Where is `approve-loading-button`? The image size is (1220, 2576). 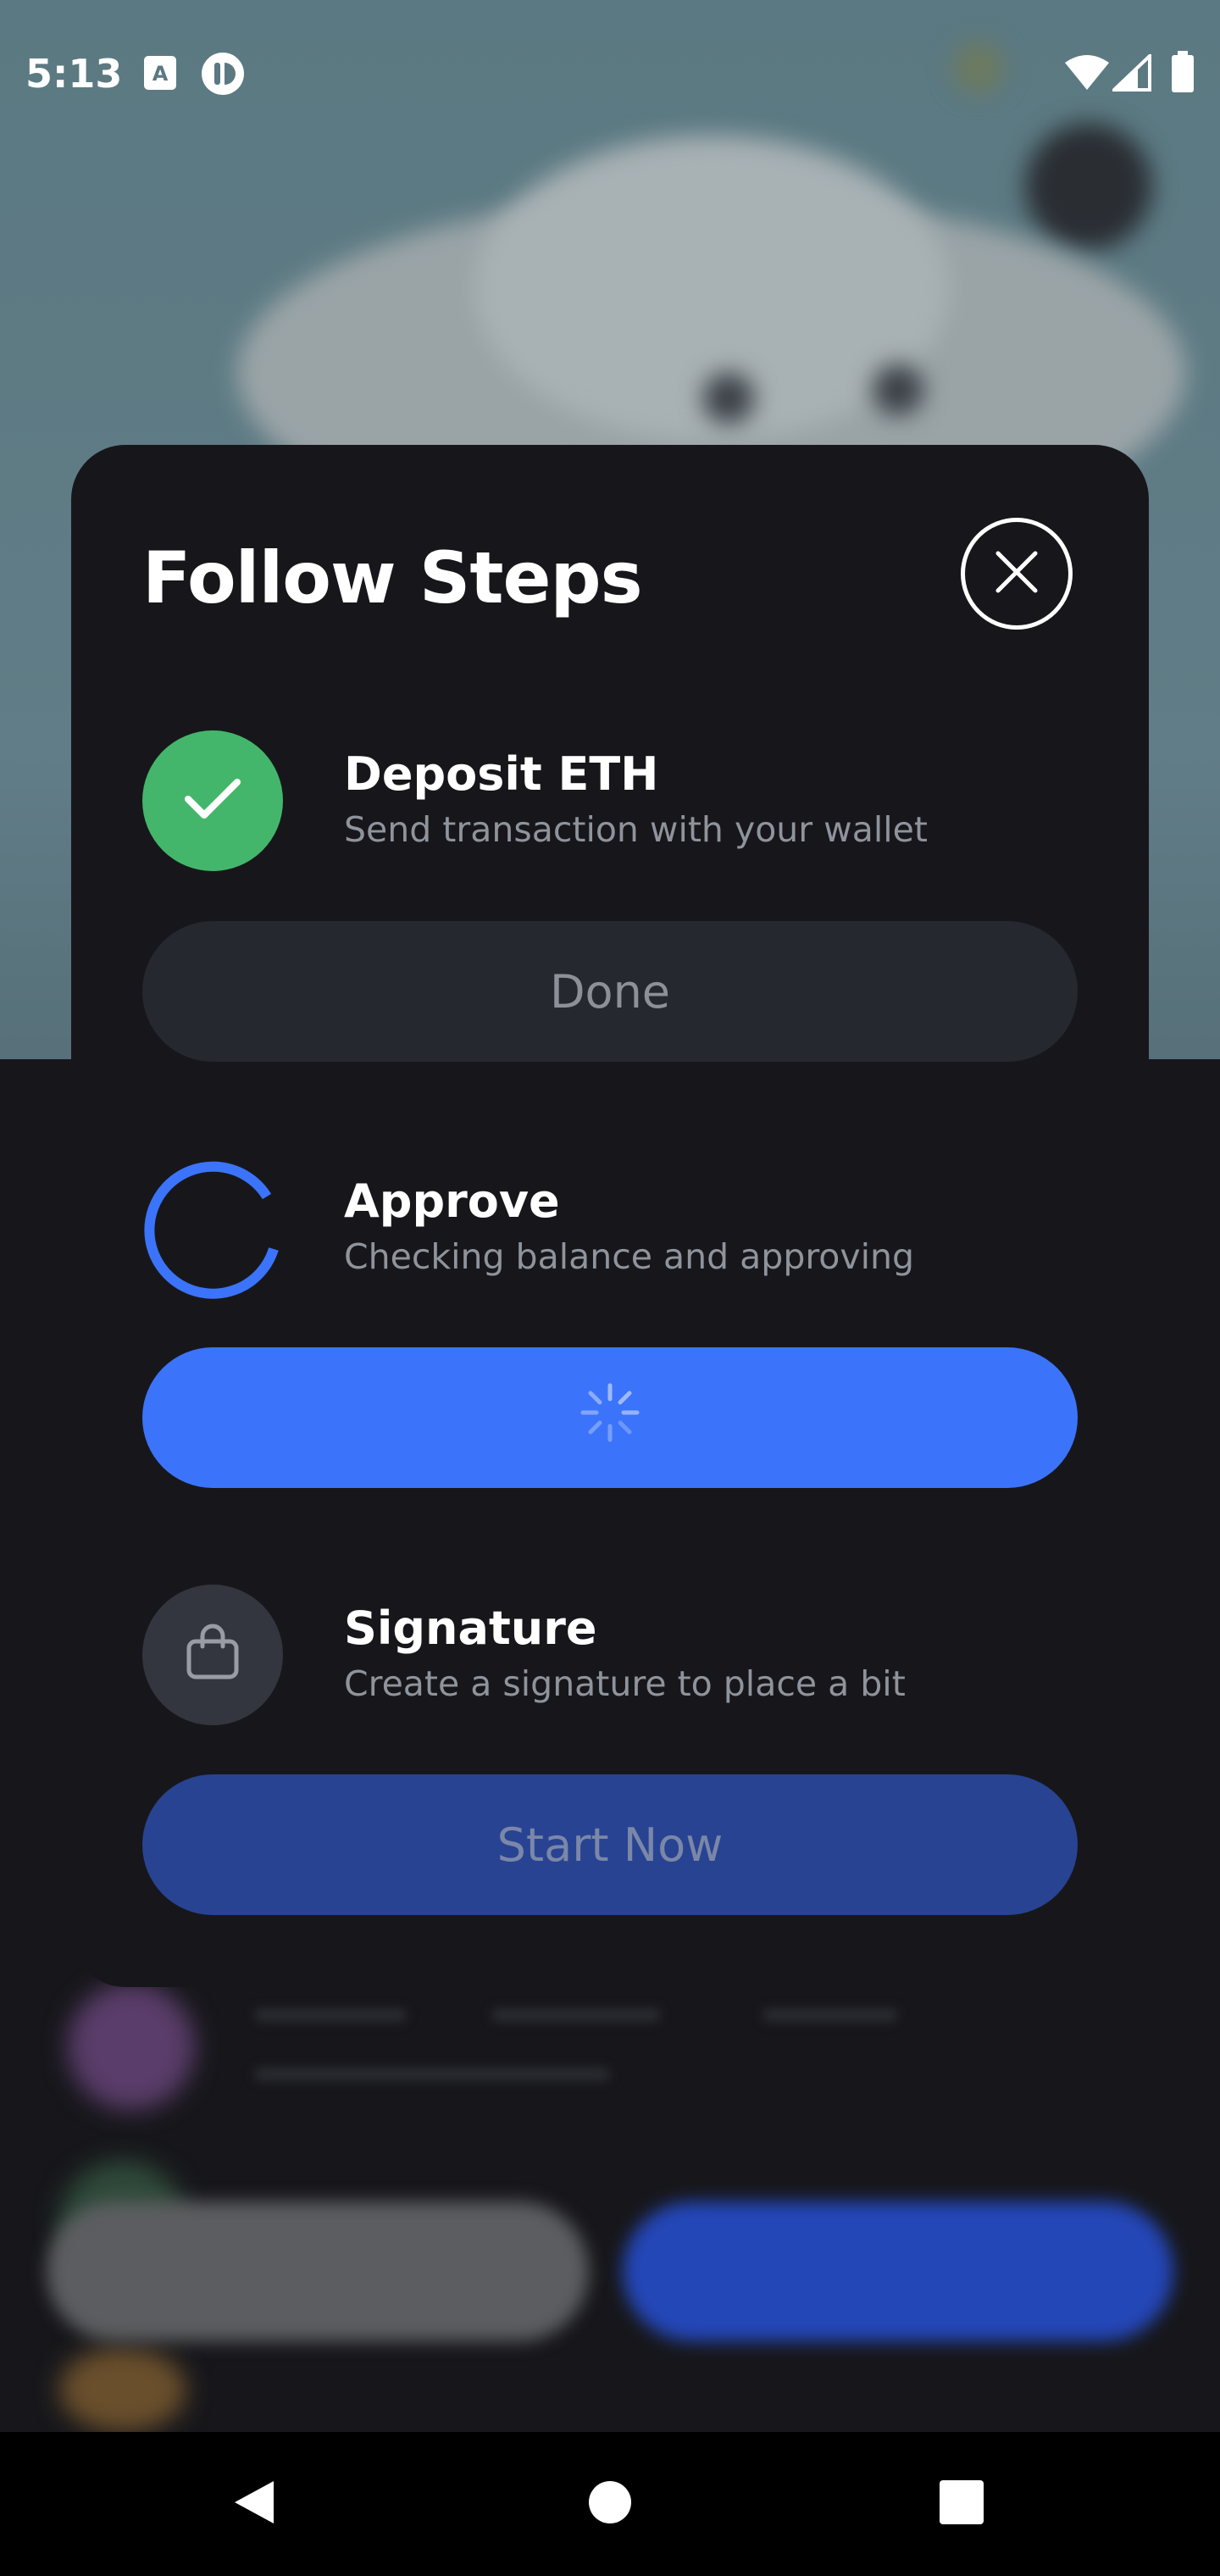 approve-loading-button is located at coordinates (610, 1417).